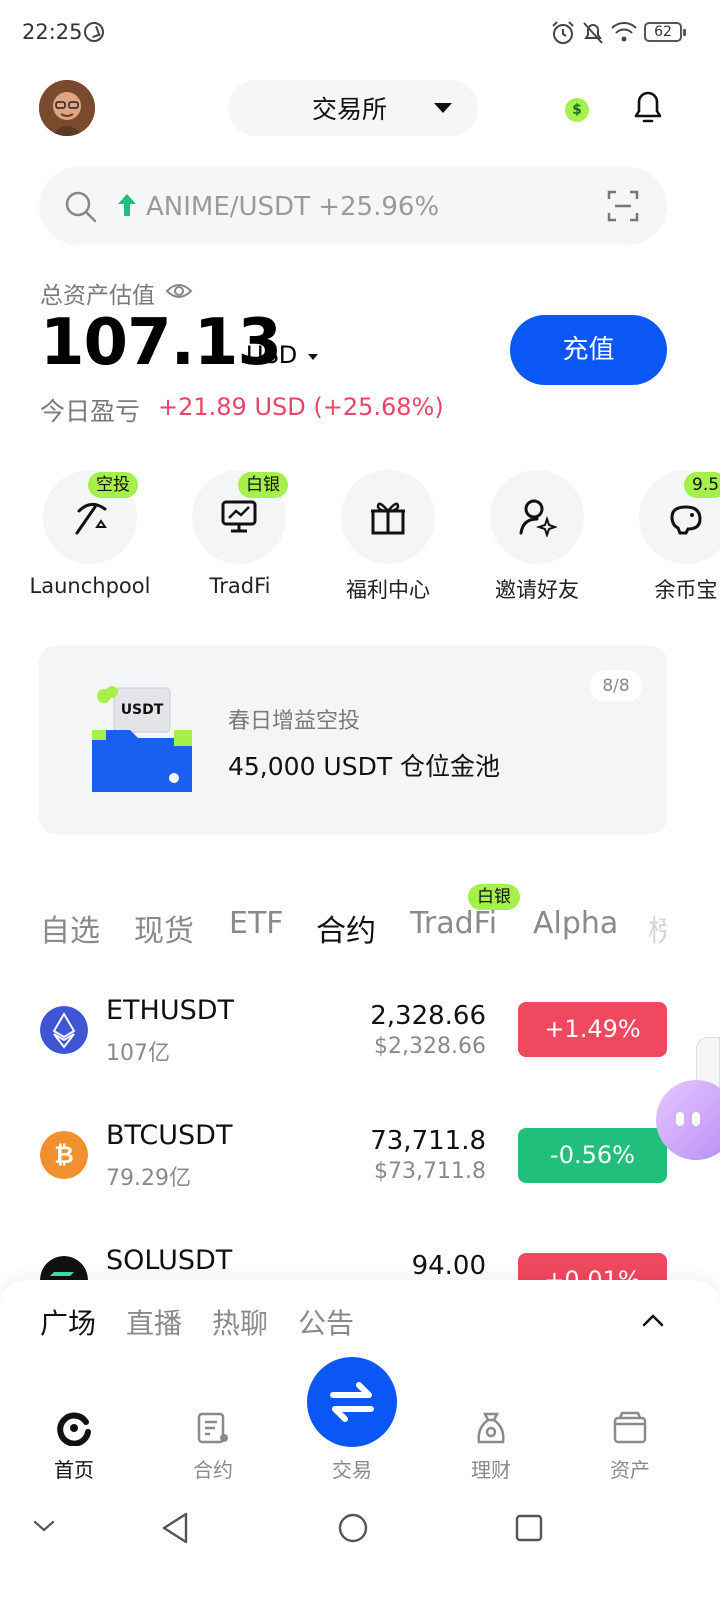 Image resolution: width=720 pixels, height=1600 pixels. Describe the element at coordinates (164, 928) in the screenshot. I see `tab-spot: 现货` at that location.